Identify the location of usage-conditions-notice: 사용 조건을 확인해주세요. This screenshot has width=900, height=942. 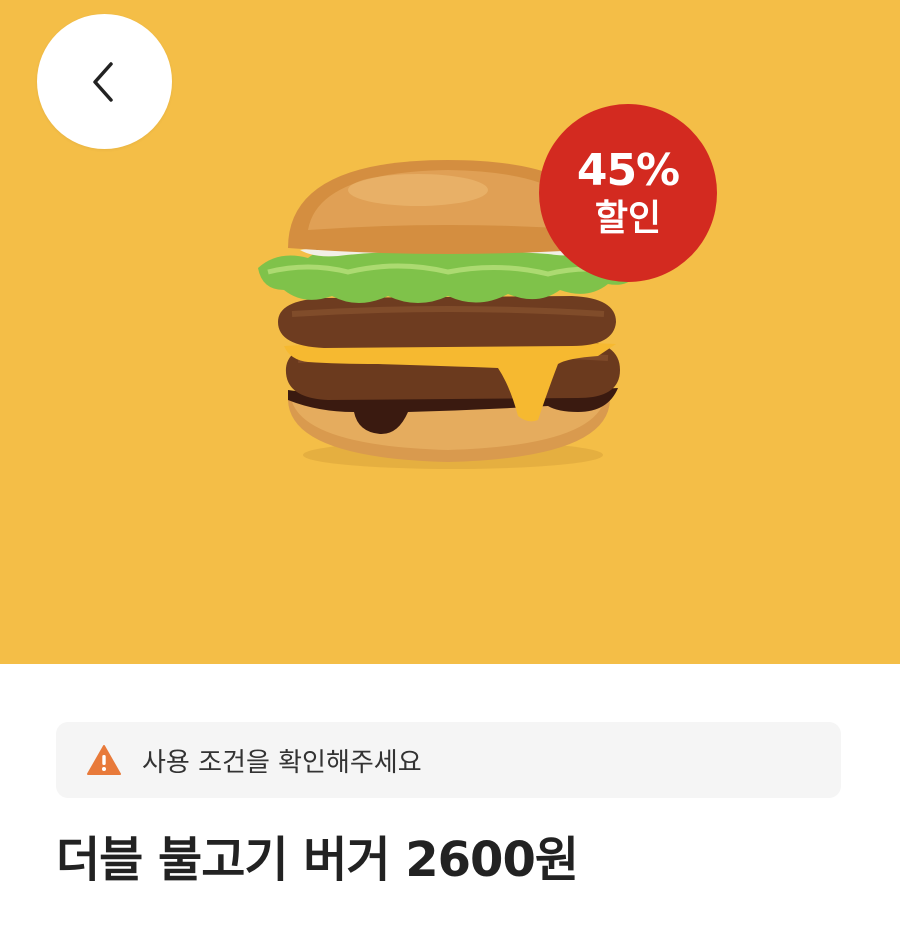
(448, 760).